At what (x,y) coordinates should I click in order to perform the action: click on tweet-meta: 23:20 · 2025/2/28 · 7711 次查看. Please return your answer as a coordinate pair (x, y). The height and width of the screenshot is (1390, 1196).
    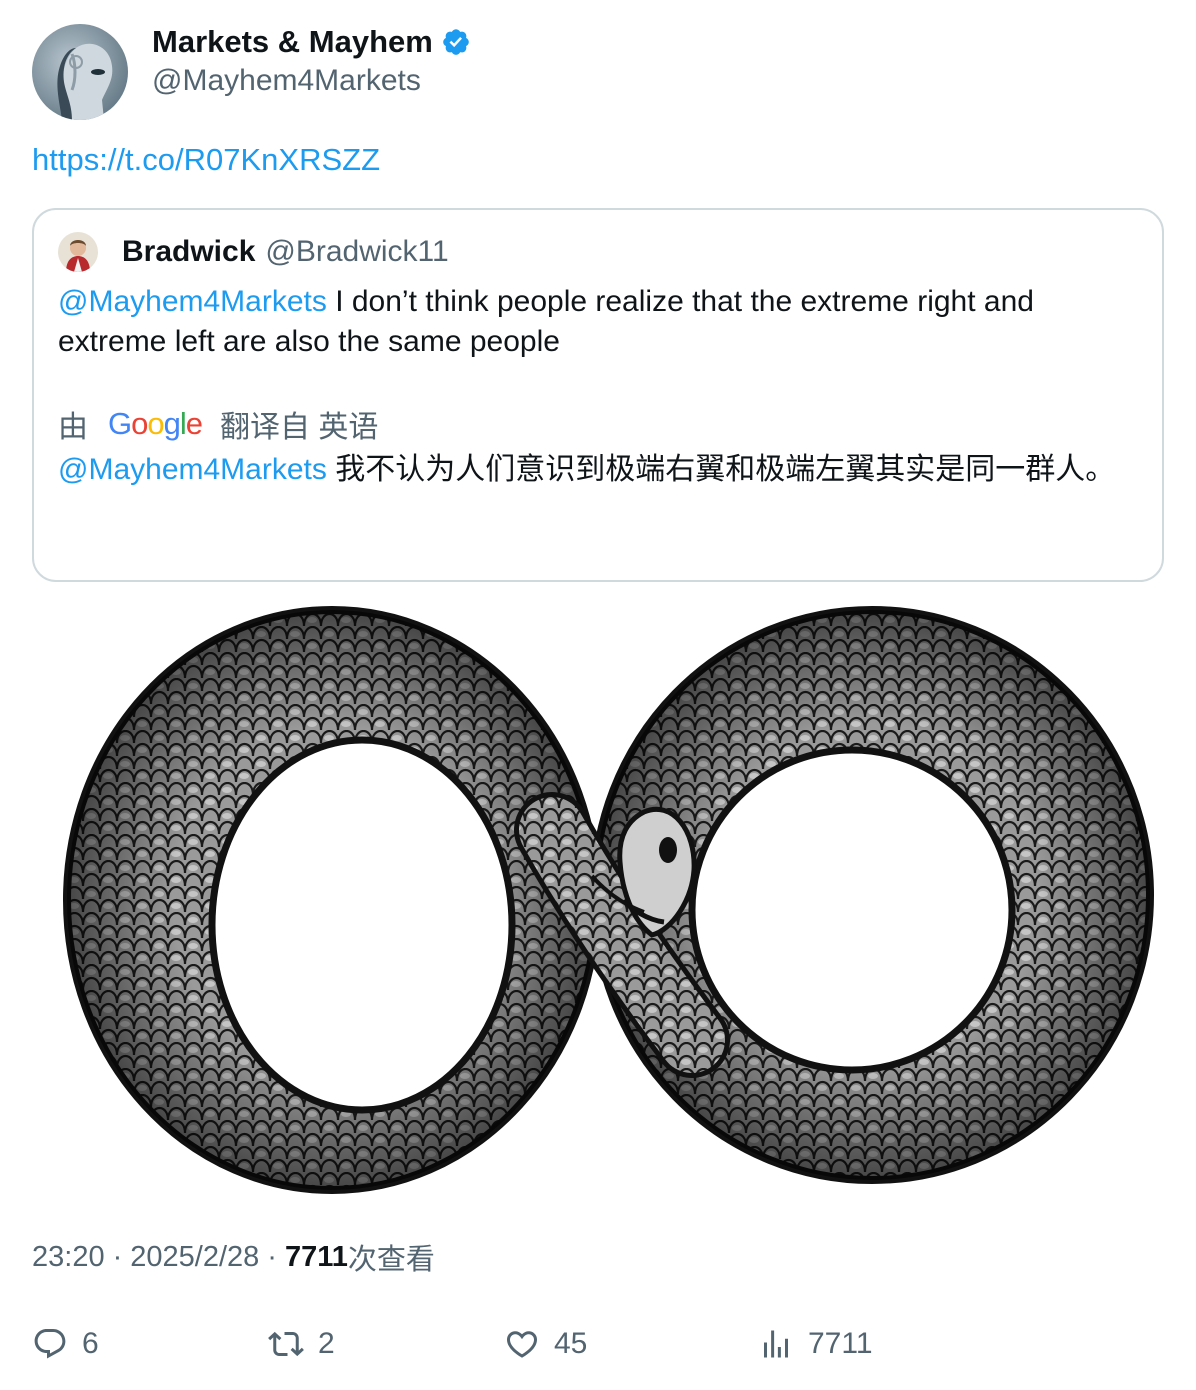
    Looking at the image, I should click on (233, 1257).